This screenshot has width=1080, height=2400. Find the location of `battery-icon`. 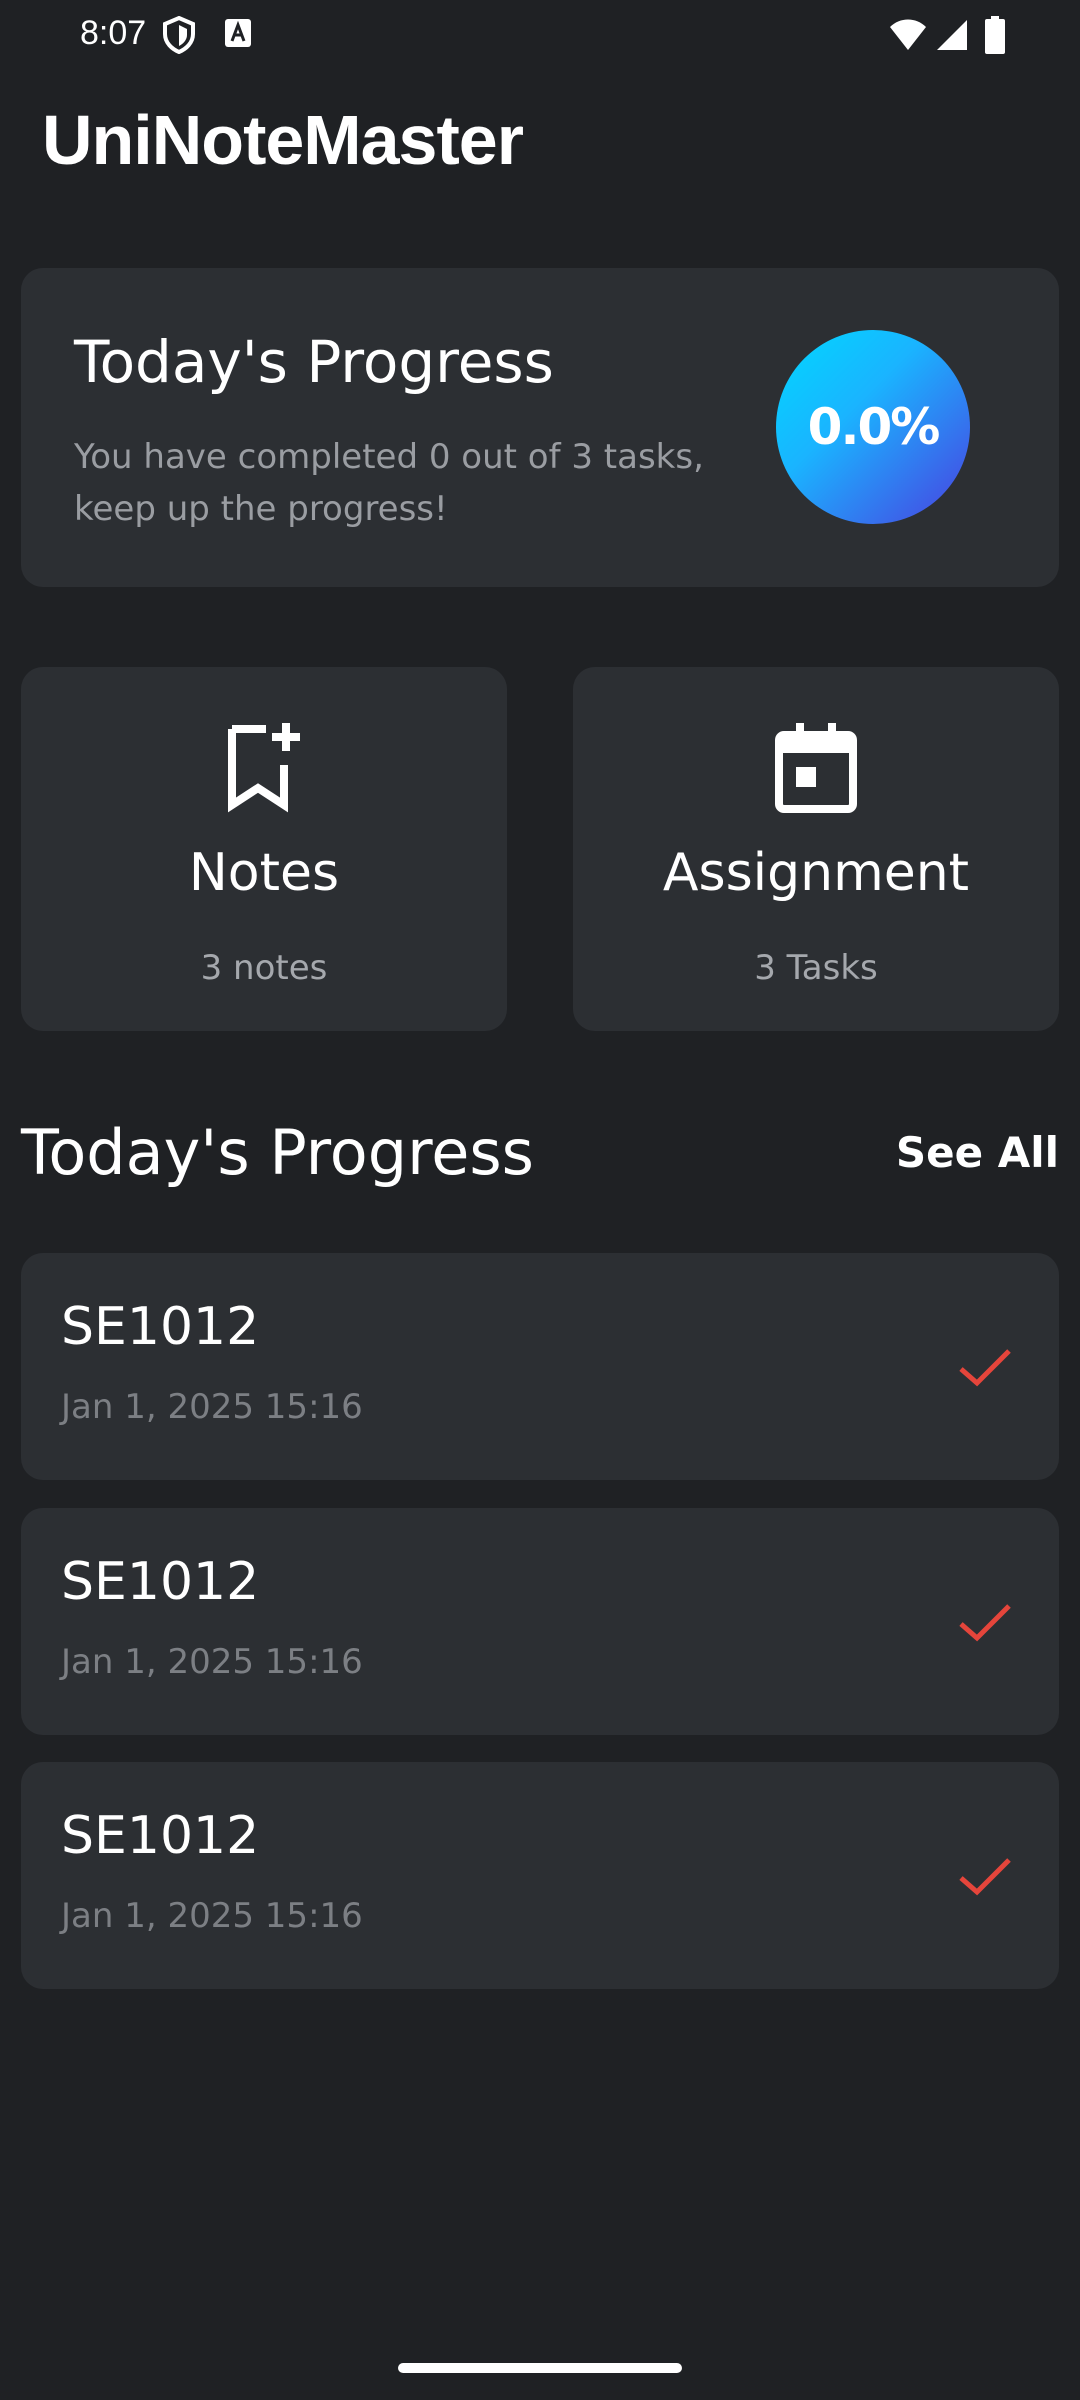

battery-icon is located at coordinates (995, 37).